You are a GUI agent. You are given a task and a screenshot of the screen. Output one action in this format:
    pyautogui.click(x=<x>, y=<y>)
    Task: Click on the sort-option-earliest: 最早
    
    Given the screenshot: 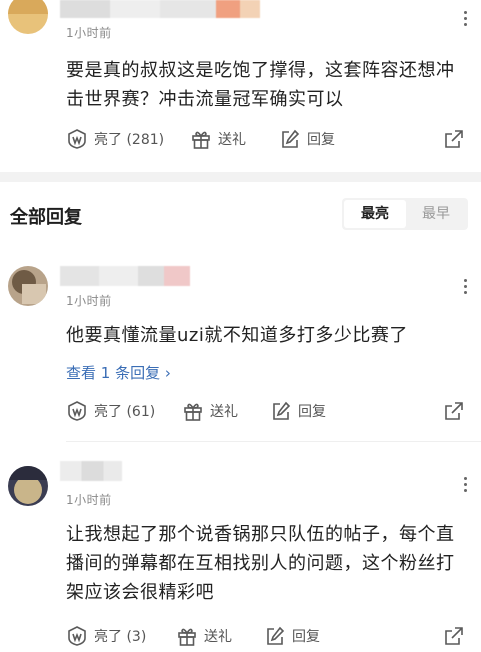 What is the action you would take?
    pyautogui.click(x=436, y=214)
    